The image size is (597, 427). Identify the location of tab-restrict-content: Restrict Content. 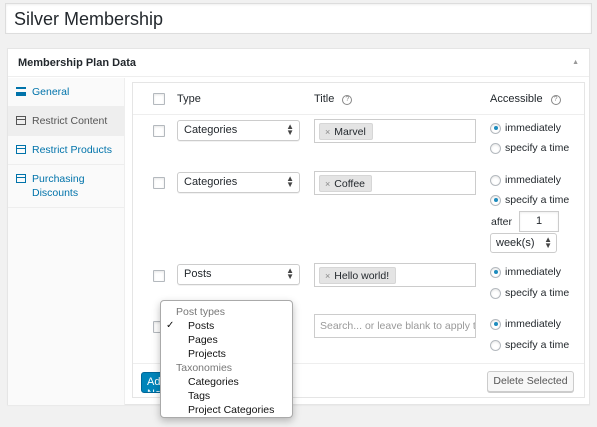
(66, 121).